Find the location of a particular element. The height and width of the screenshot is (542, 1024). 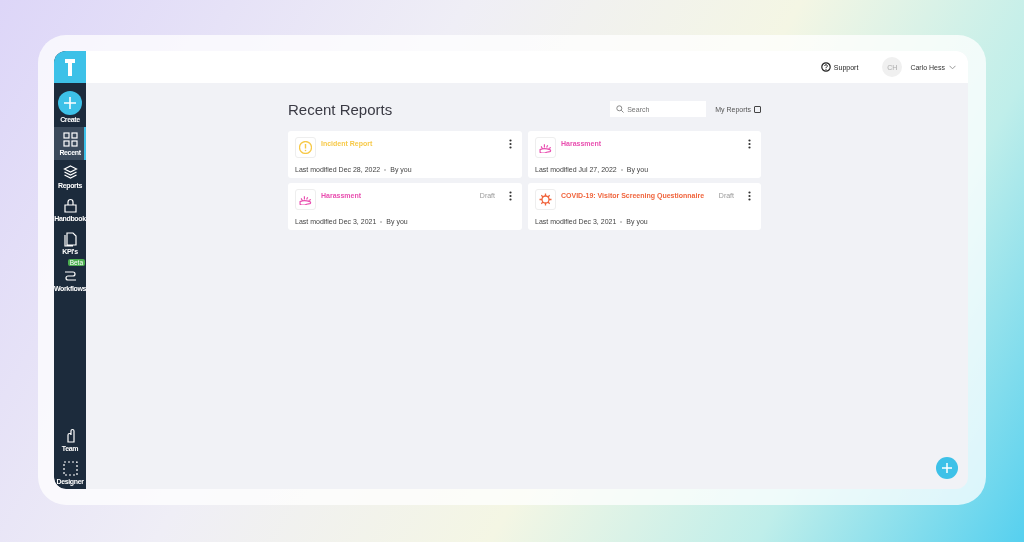

help-icon is located at coordinates (825, 67).